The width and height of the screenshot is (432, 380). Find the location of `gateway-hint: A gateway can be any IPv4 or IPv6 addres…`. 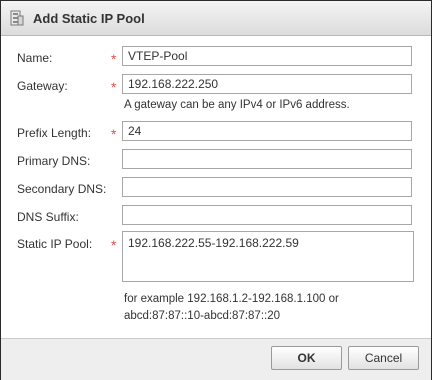

gateway-hint: A gateway can be any IPv4 or IPv6 addres… is located at coordinates (237, 105).